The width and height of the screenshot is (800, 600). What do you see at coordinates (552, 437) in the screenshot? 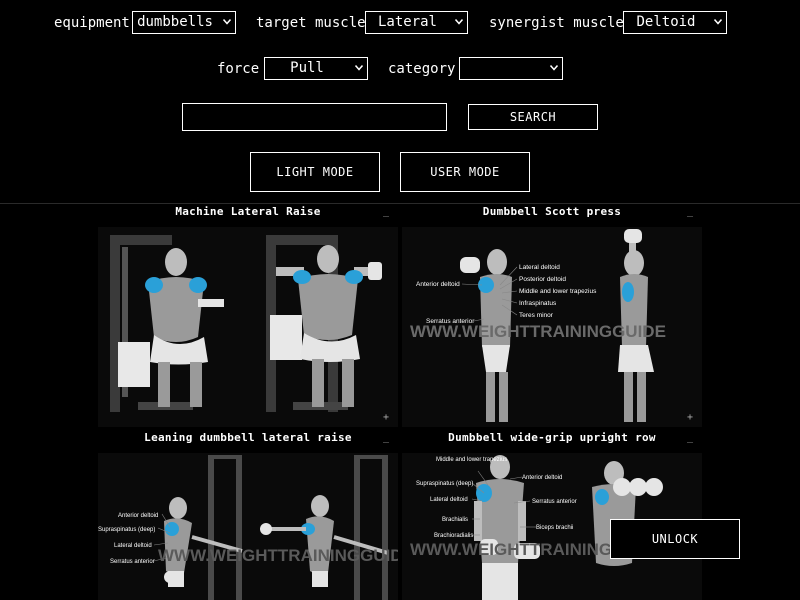
I see `card-title: Dumbbell wide-grip upright row` at bounding box center [552, 437].